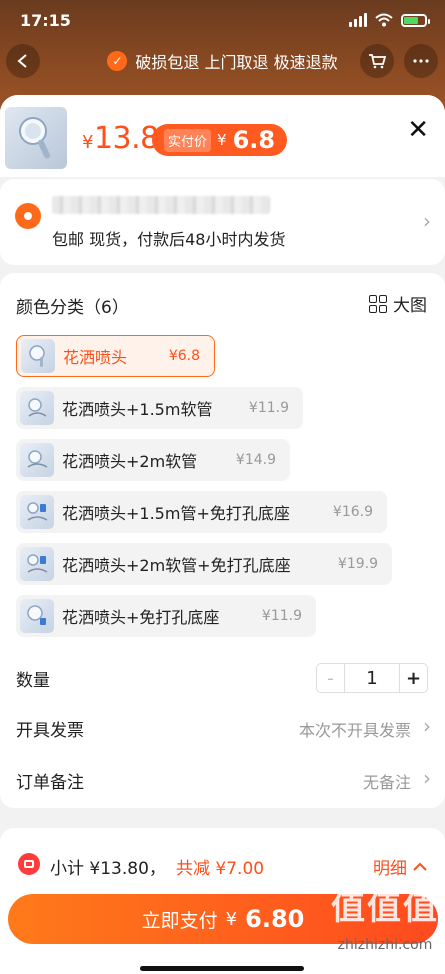 The image size is (445, 974). What do you see at coordinates (355, 729) in the screenshot?
I see `invoice-value: 本次不开具发票` at bounding box center [355, 729].